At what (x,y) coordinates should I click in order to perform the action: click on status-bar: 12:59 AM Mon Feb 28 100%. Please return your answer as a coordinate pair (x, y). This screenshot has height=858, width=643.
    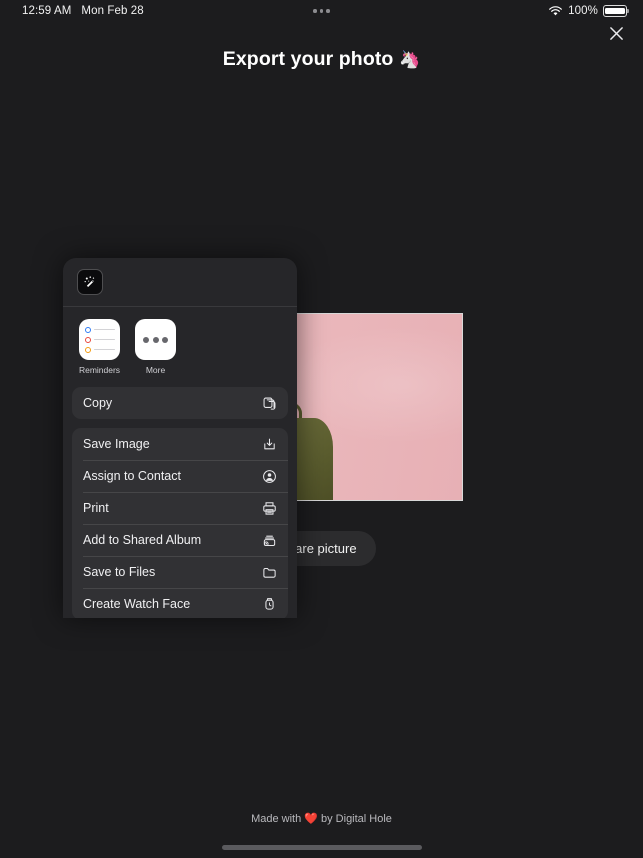
    Looking at the image, I should click on (321, 11).